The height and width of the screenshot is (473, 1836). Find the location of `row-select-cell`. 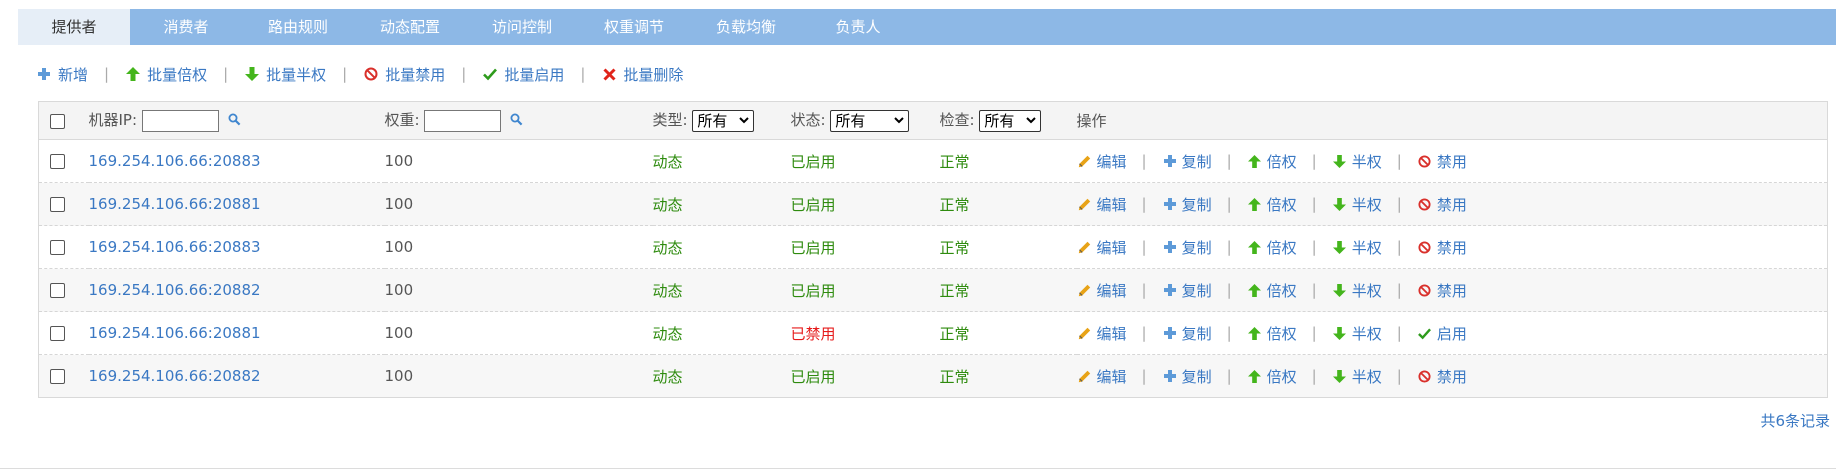

row-select-cell is located at coordinates (64, 204).